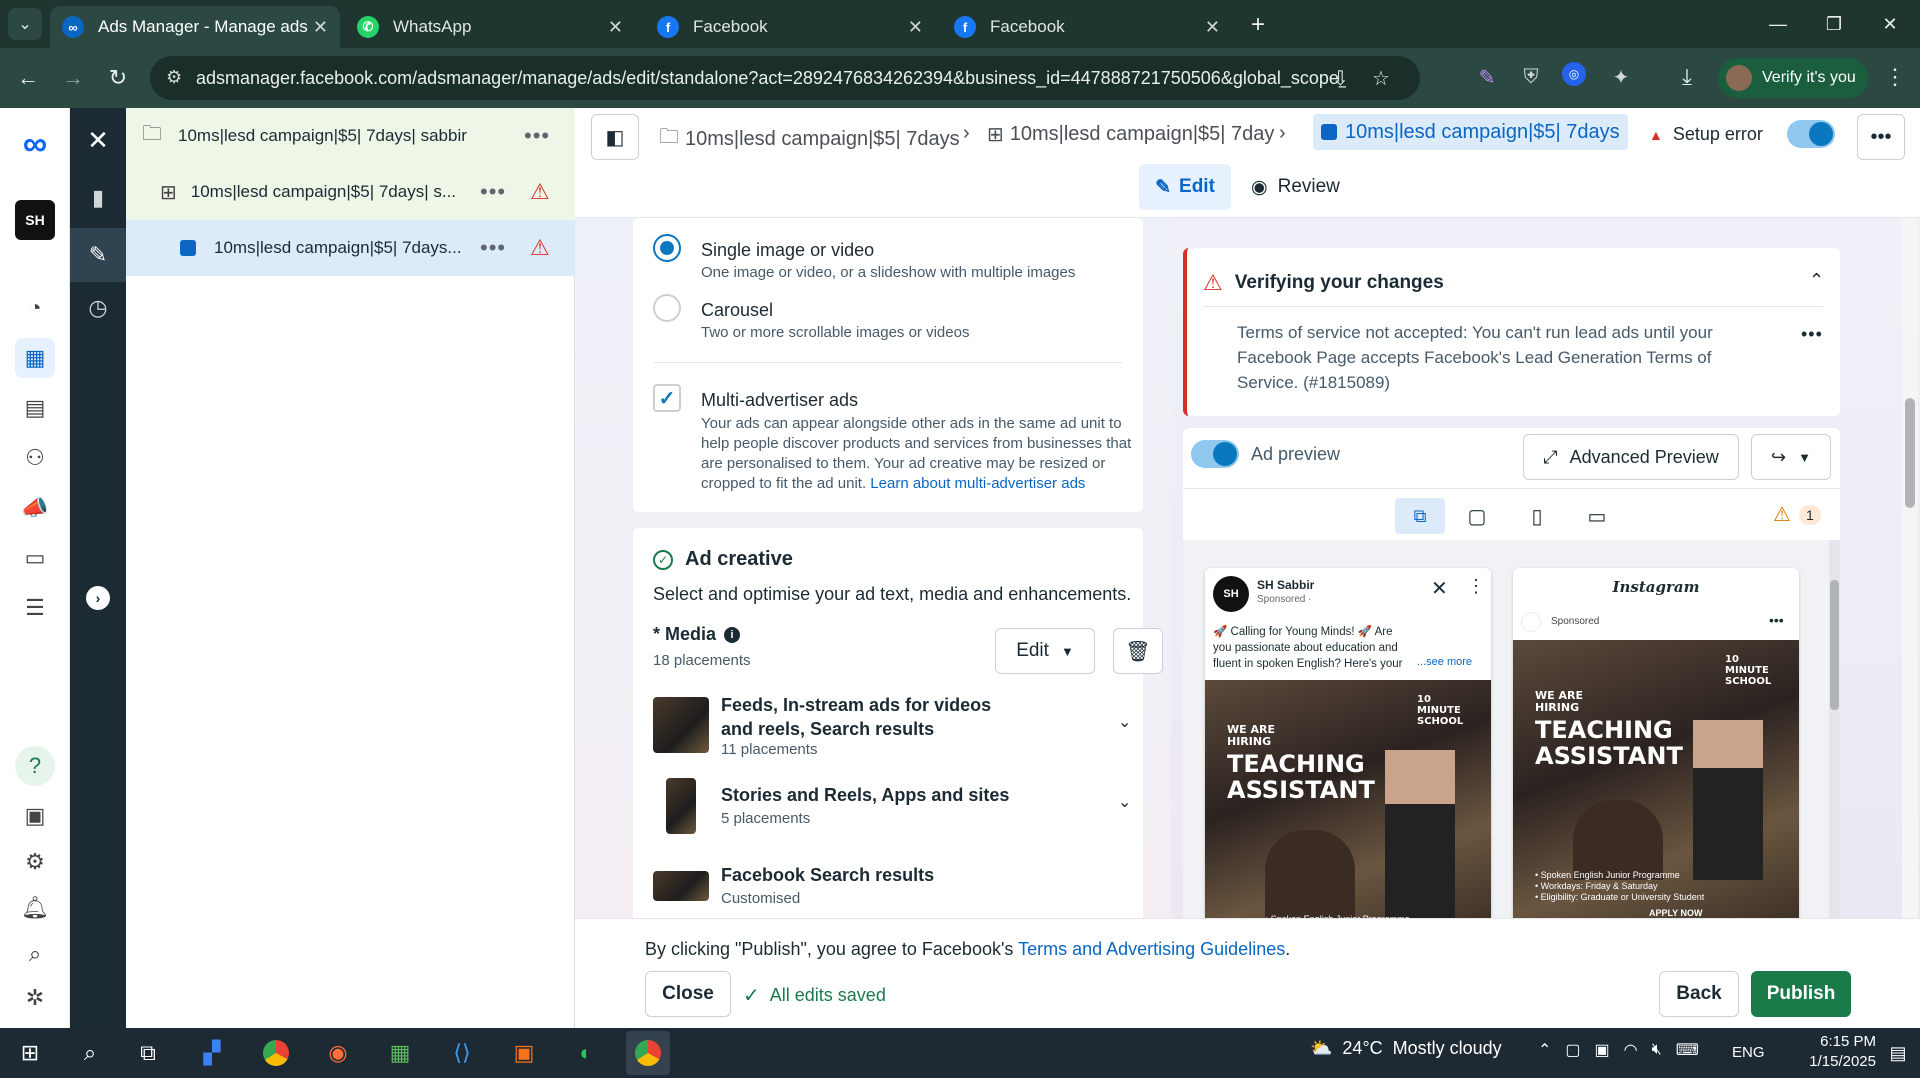 The height and width of the screenshot is (1078, 1920). What do you see at coordinates (35, 408) in the screenshot?
I see `reports-icon: ▤` at bounding box center [35, 408].